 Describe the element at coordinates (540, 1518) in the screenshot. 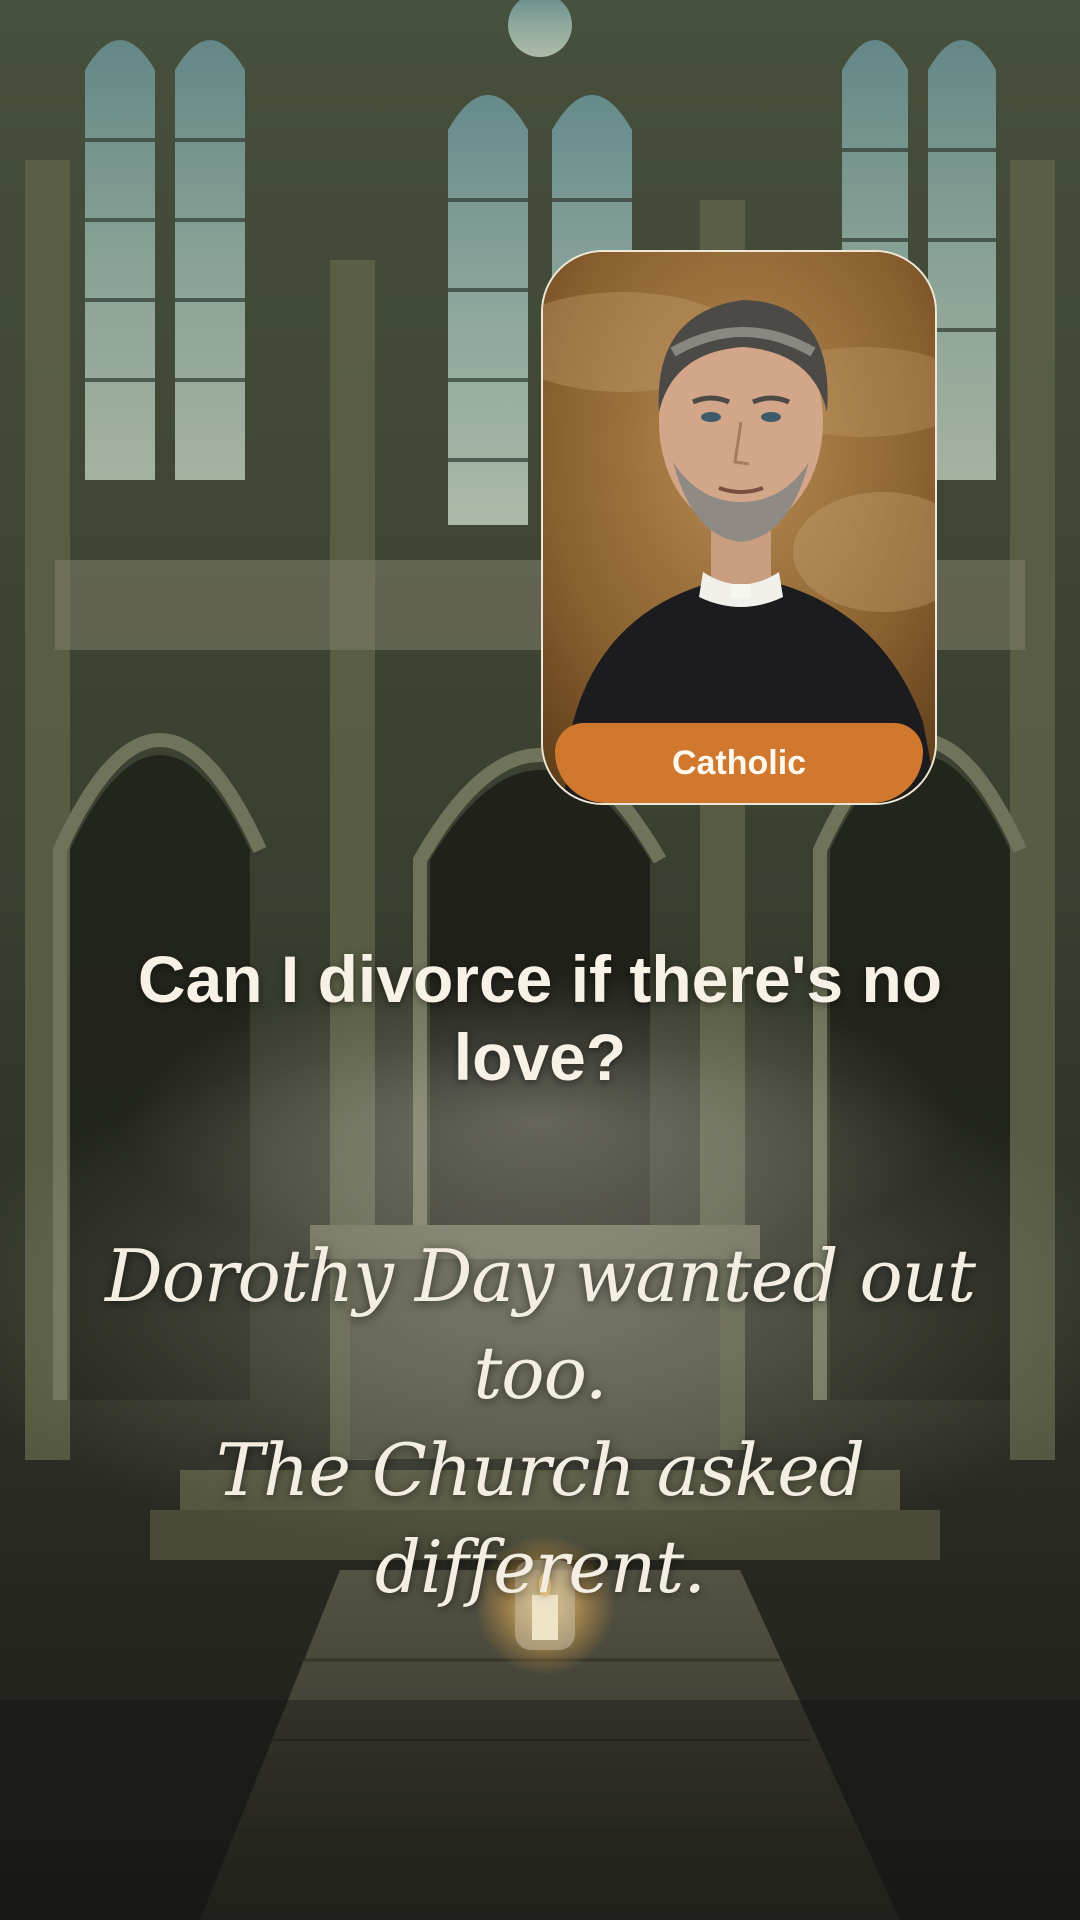

I see `answer-subtext-line-2: The Church asked different.` at that location.